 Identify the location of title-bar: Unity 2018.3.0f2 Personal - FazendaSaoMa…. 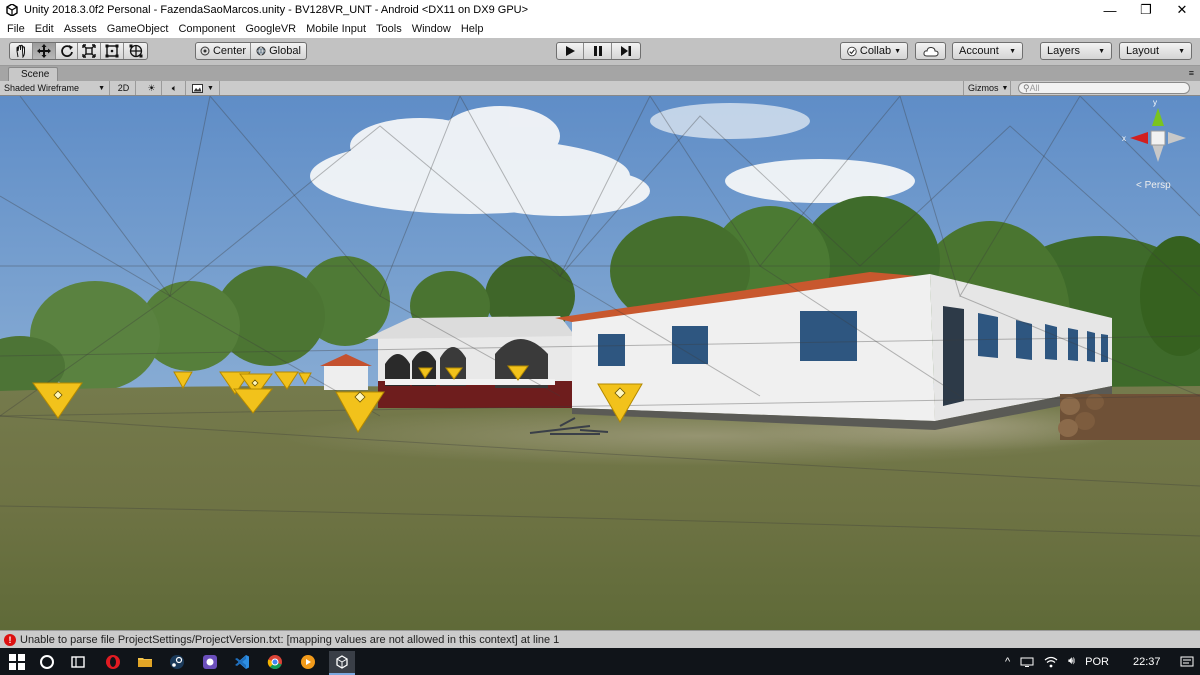
(600, 10).